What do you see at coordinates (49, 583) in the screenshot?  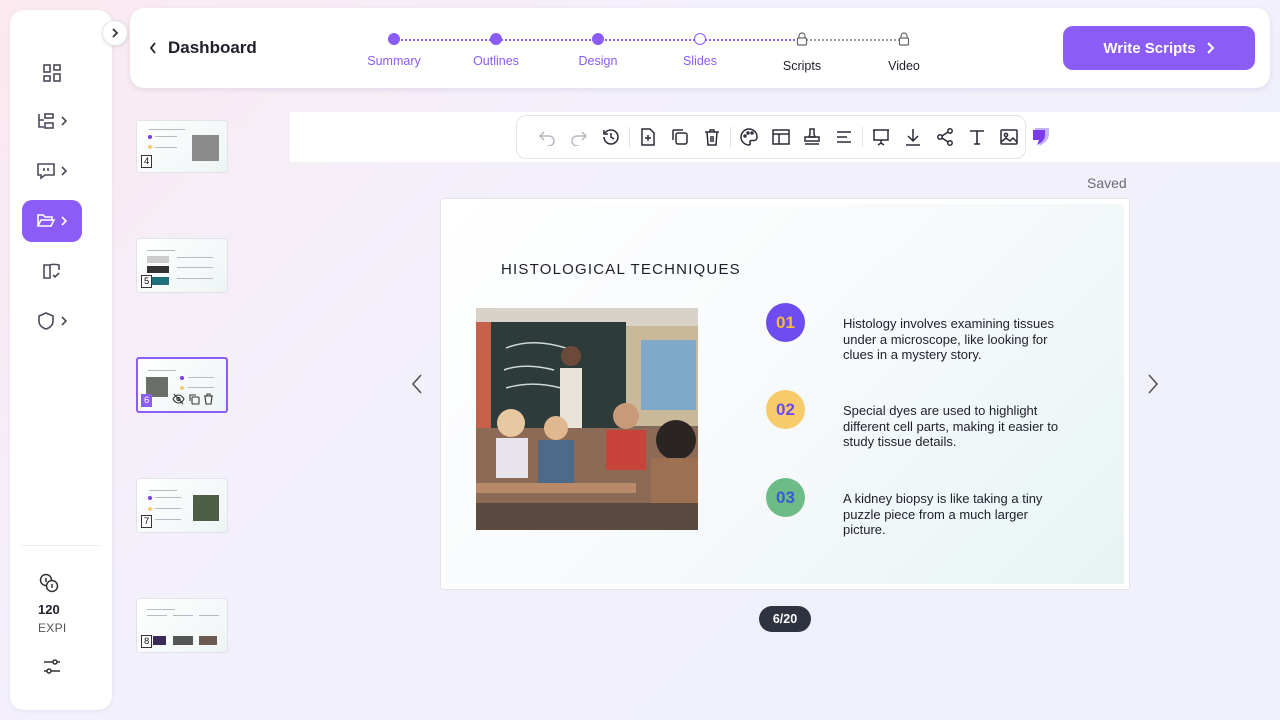 I see `coins-icon` at bounding box center [49, 583].